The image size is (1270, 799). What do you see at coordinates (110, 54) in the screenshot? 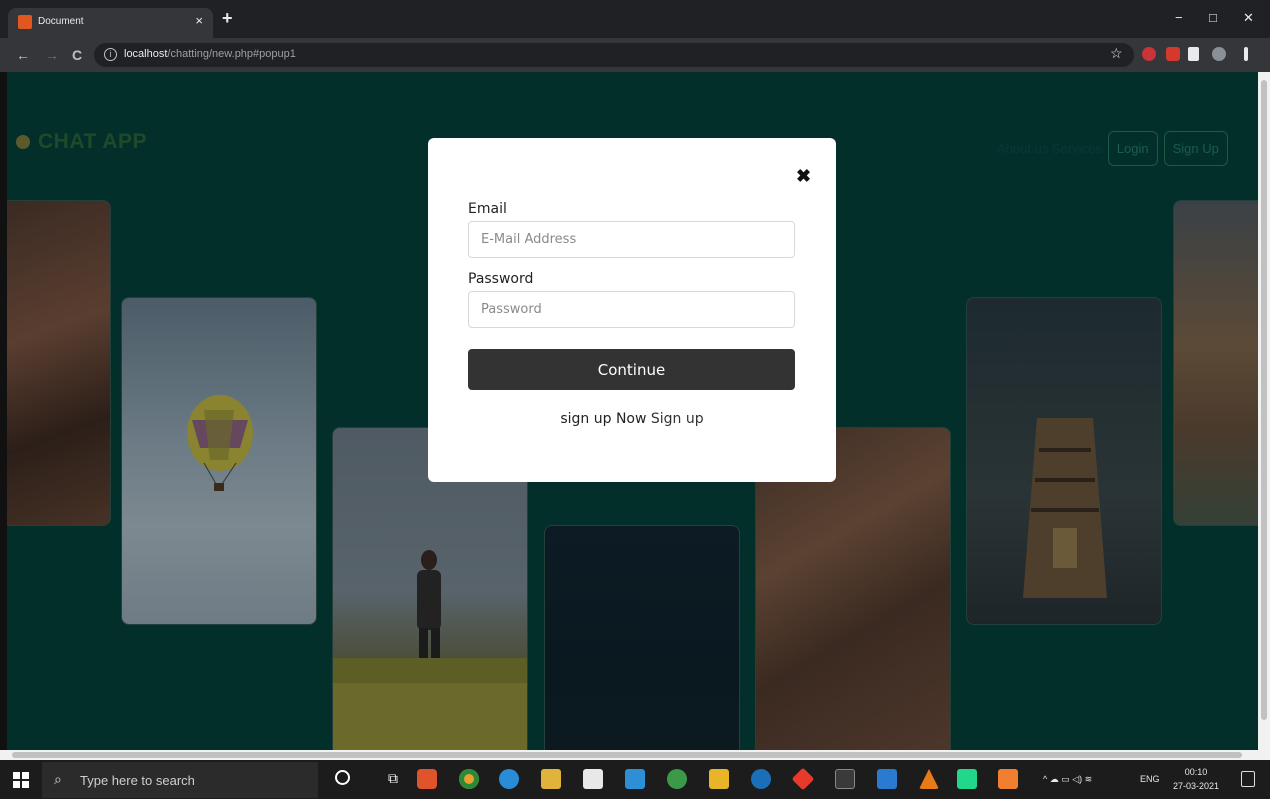
I see `site-info-icon: i` at bounding box center [110, 54].